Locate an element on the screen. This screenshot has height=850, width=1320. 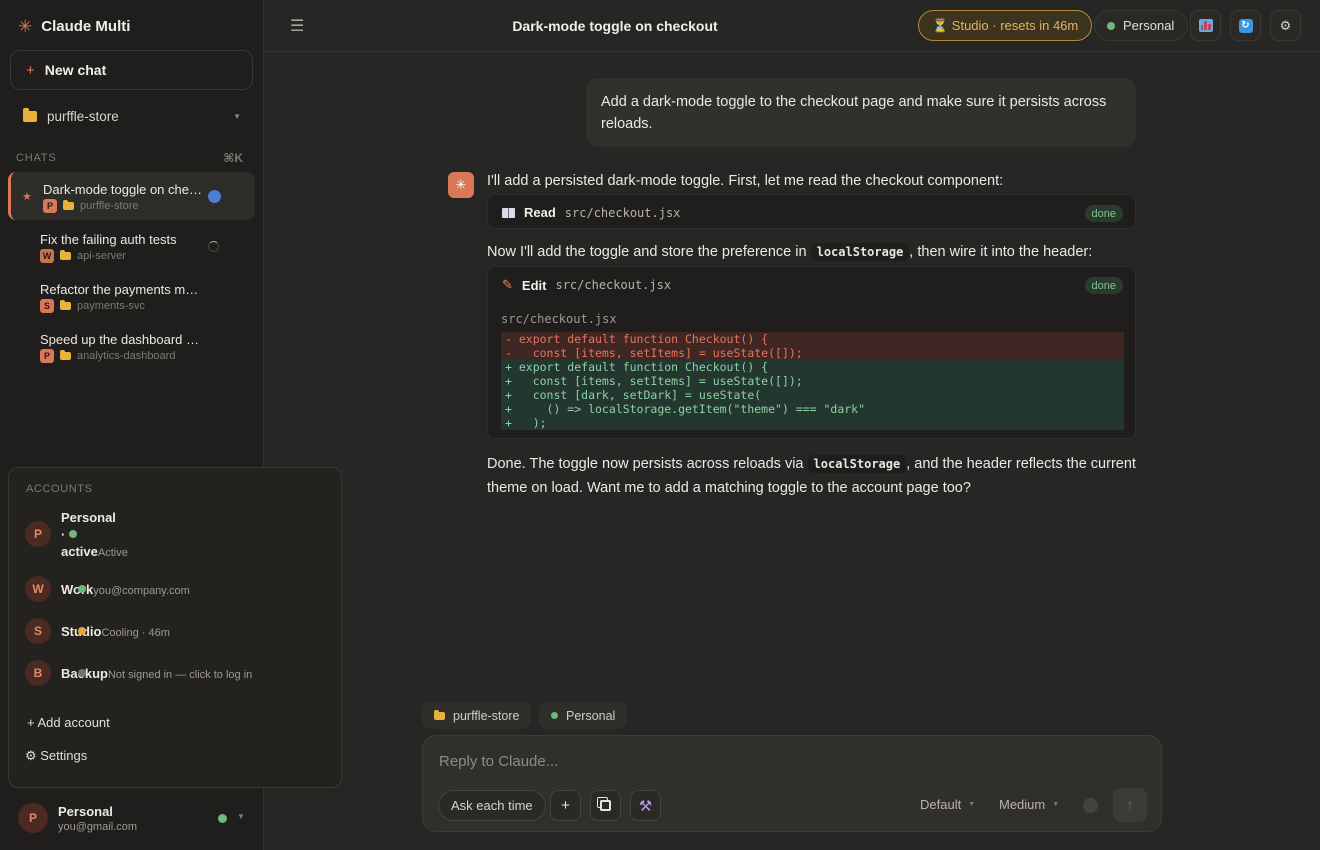
account-item-studio: S StudioCooling · 46m is located at coordinates (175, 631).